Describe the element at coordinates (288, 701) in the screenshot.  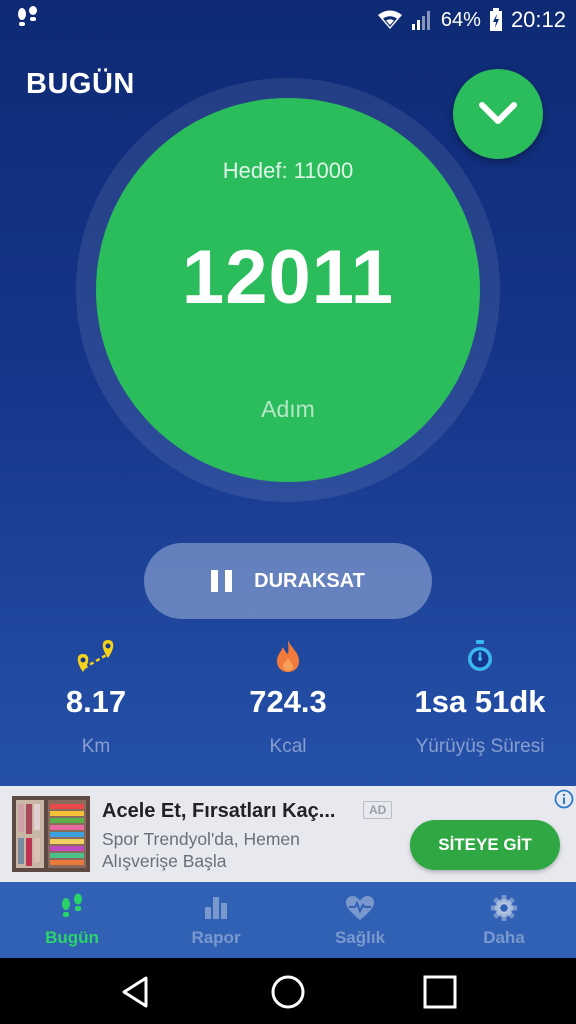
I see `calories-value: 724.3` at that location.